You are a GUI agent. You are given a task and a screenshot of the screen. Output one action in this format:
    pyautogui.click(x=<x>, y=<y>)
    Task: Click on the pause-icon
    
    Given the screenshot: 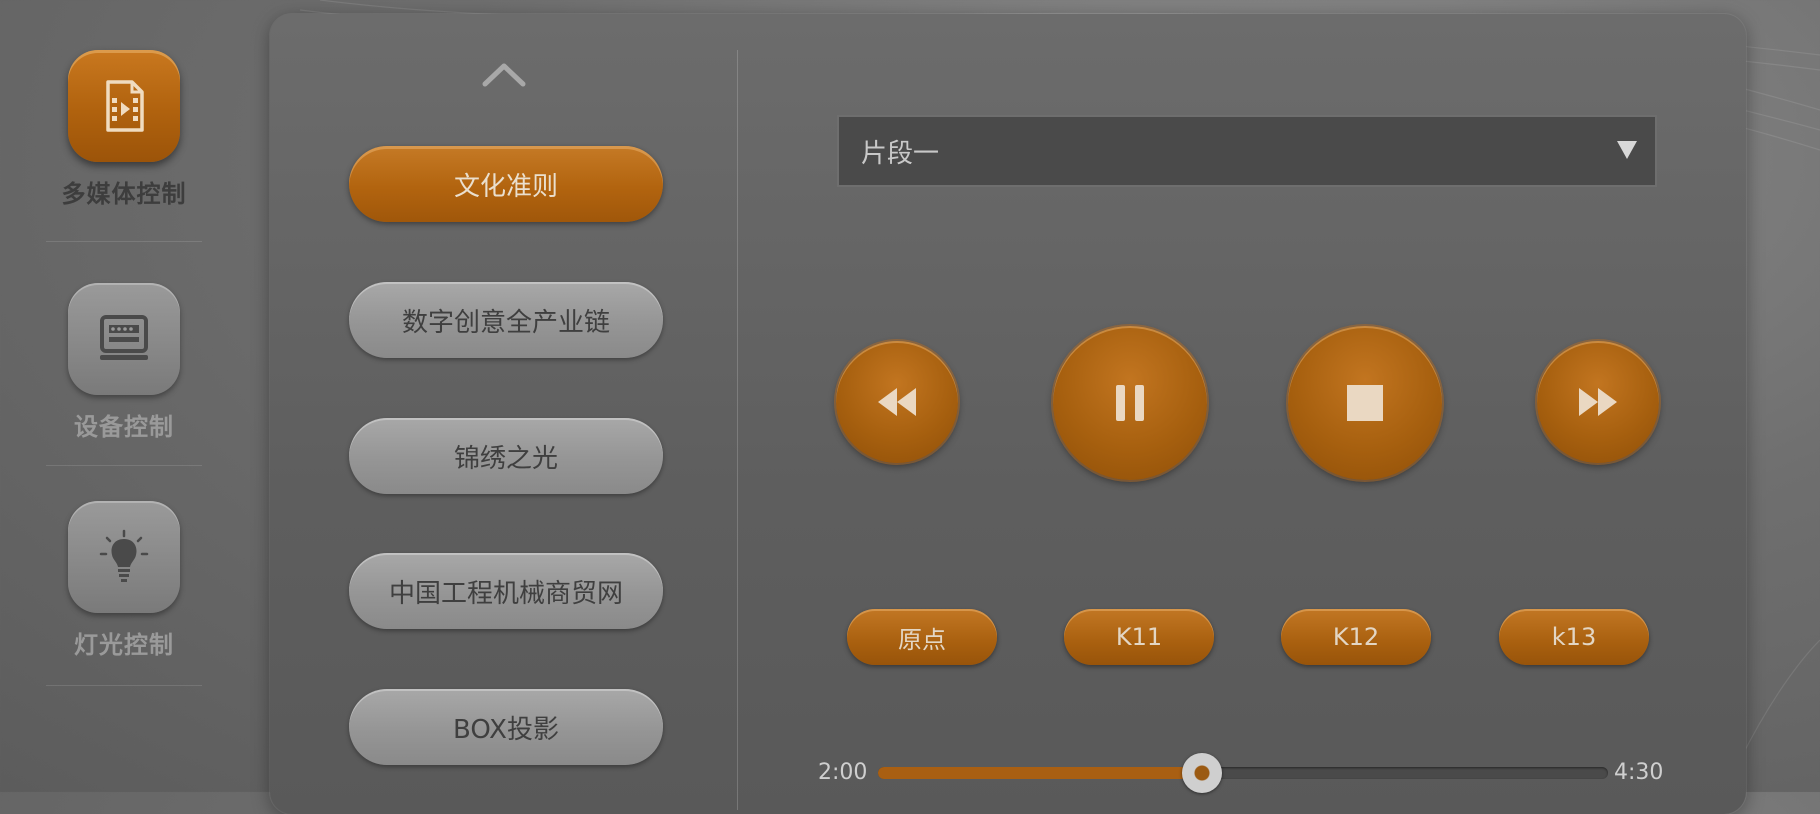 What is the action you would take?
    pyautogui.click(x=1130, y=403)
    